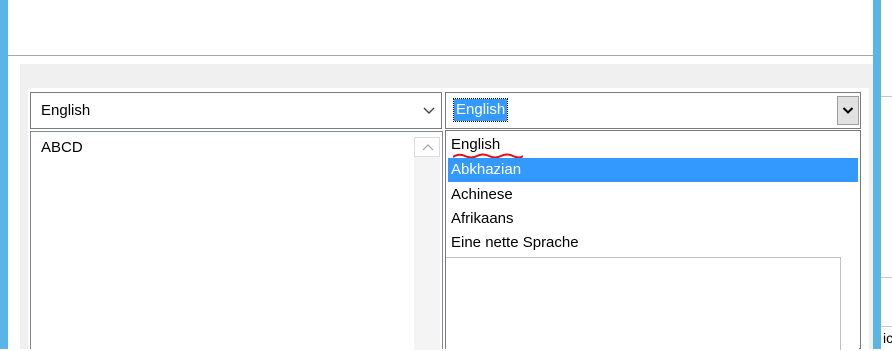 Image resolution: width=892 pixels, height=351 pixels. I want to click on window-accent-left, so click(4, 174).